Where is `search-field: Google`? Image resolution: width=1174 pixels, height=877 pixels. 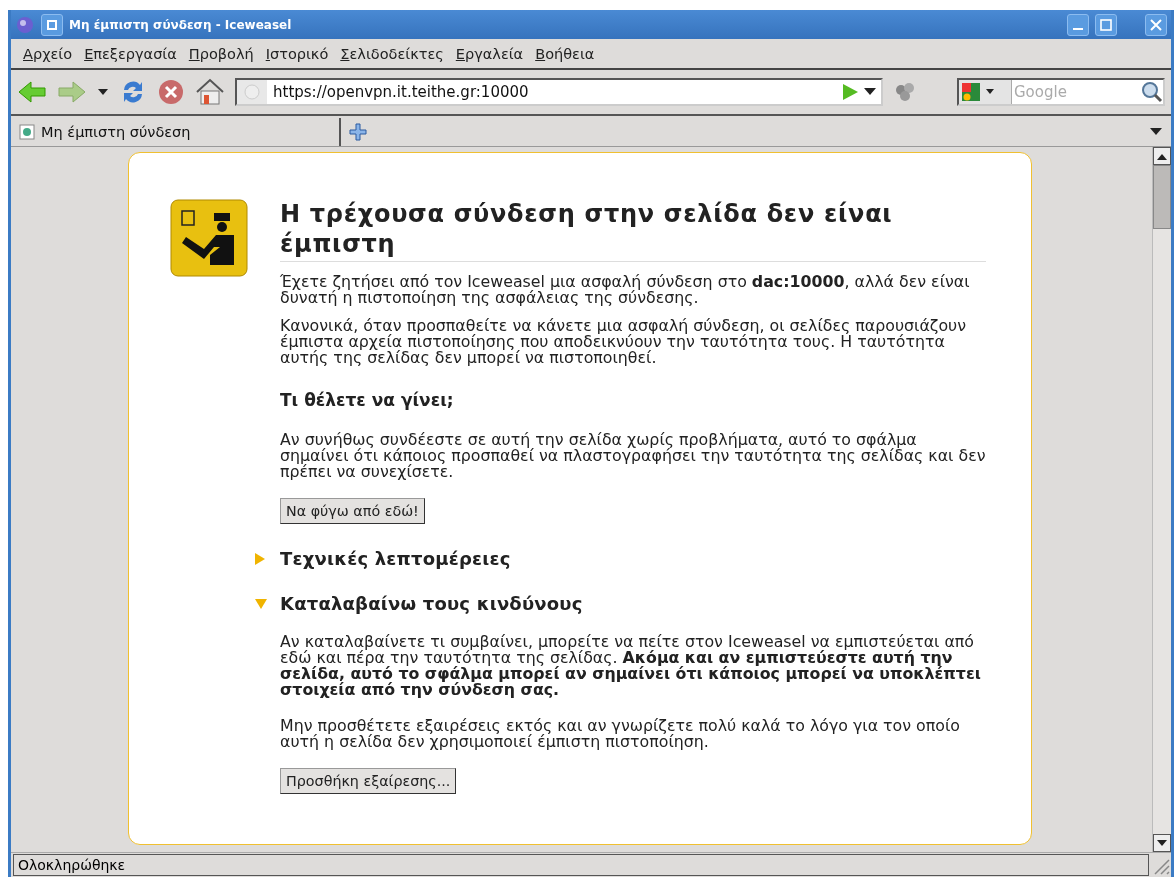
search-field: Google is located at coordinates (1076, 92).